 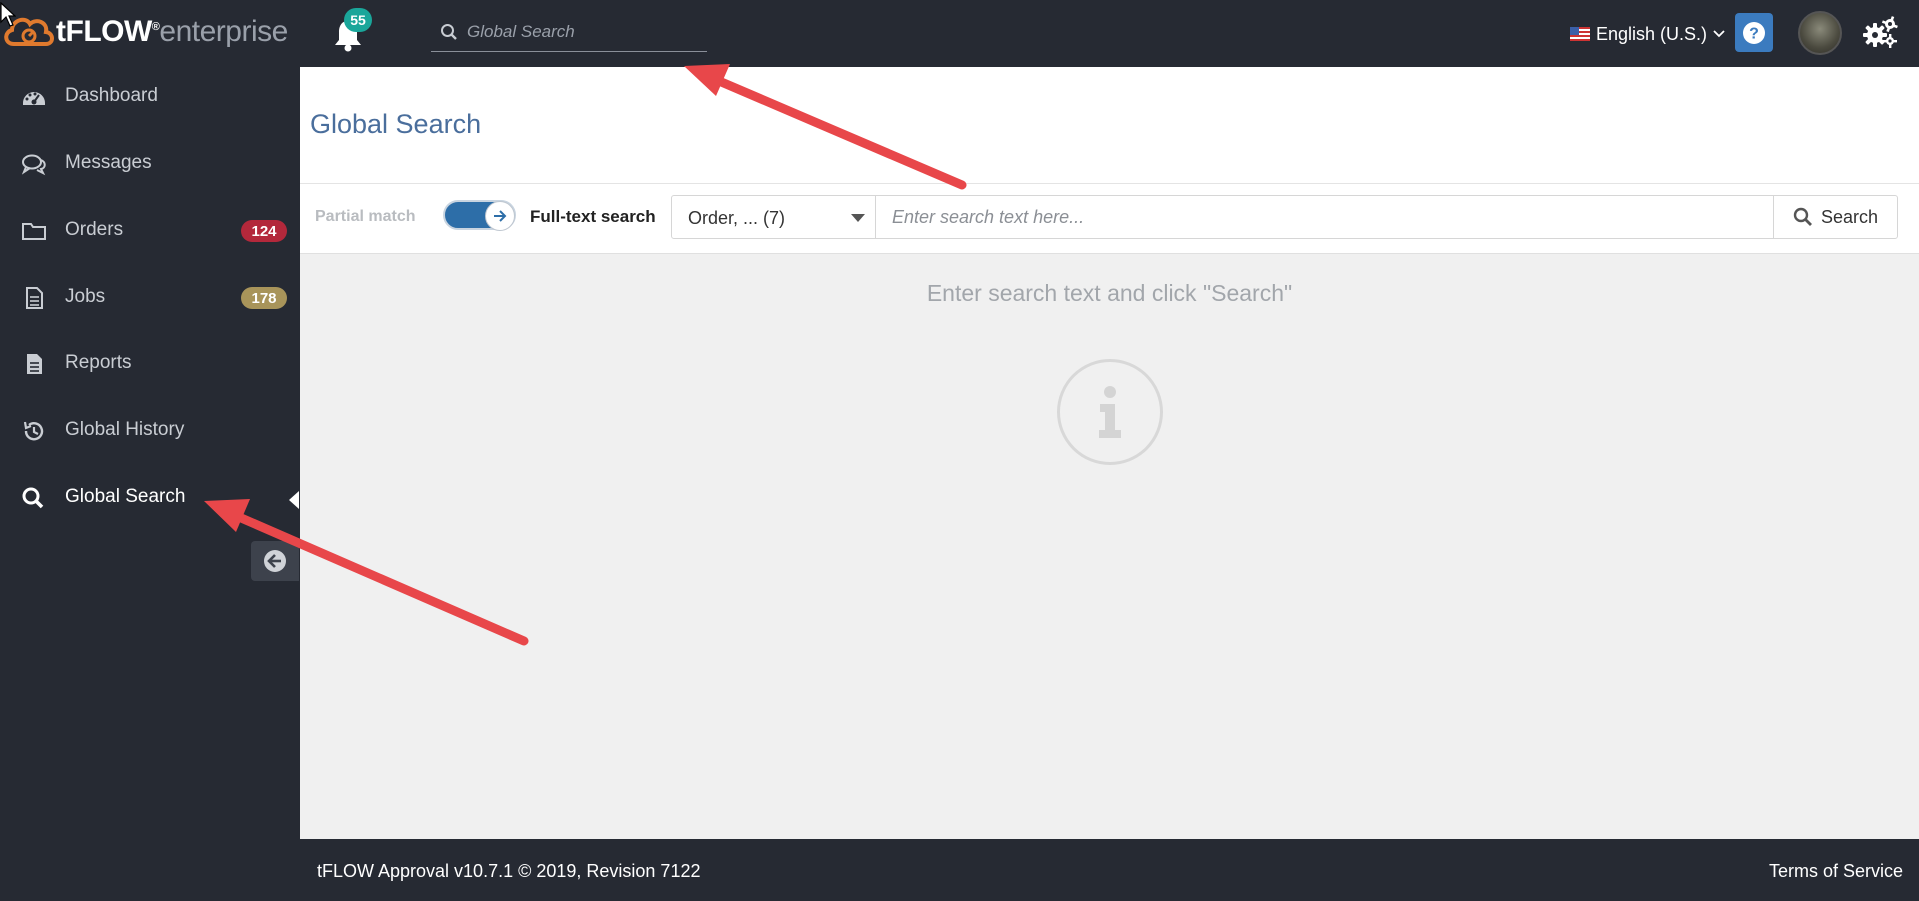 I want to click on empty-state-message: Enter search text and click "Search", so click(x=1109, y=293).